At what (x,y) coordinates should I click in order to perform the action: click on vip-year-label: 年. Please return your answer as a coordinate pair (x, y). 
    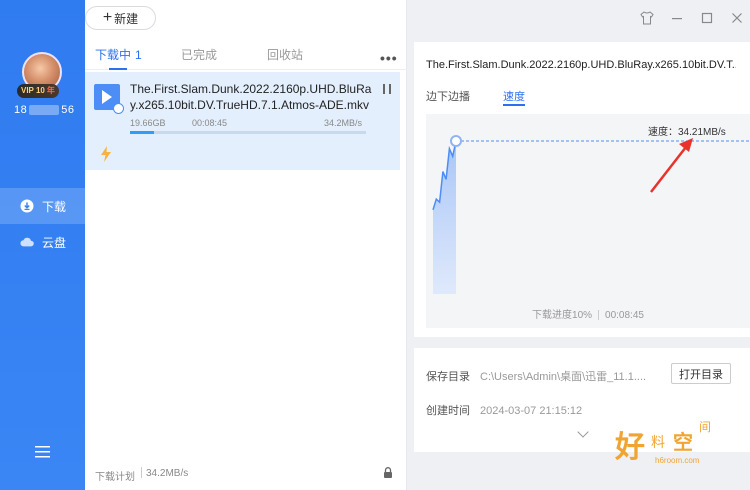
    Looking at the image, I should click on (50, 90).